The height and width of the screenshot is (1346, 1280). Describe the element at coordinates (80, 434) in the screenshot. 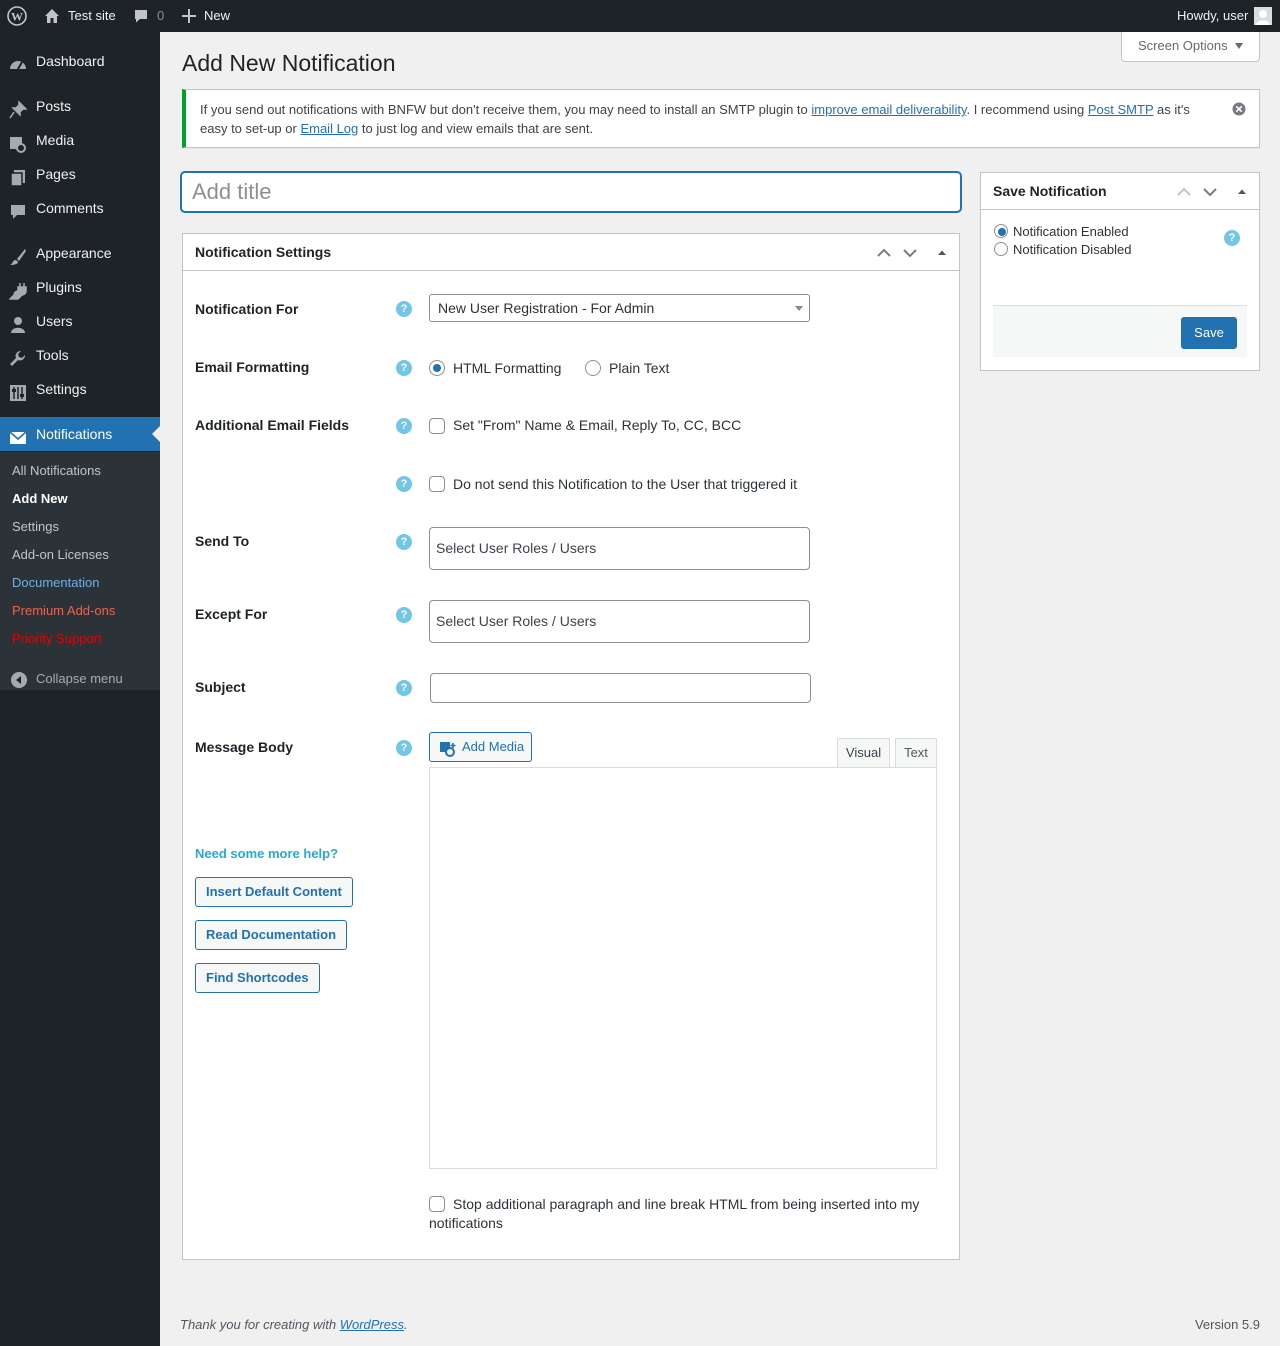

I see `menu-notifications: Notifications` at that location.